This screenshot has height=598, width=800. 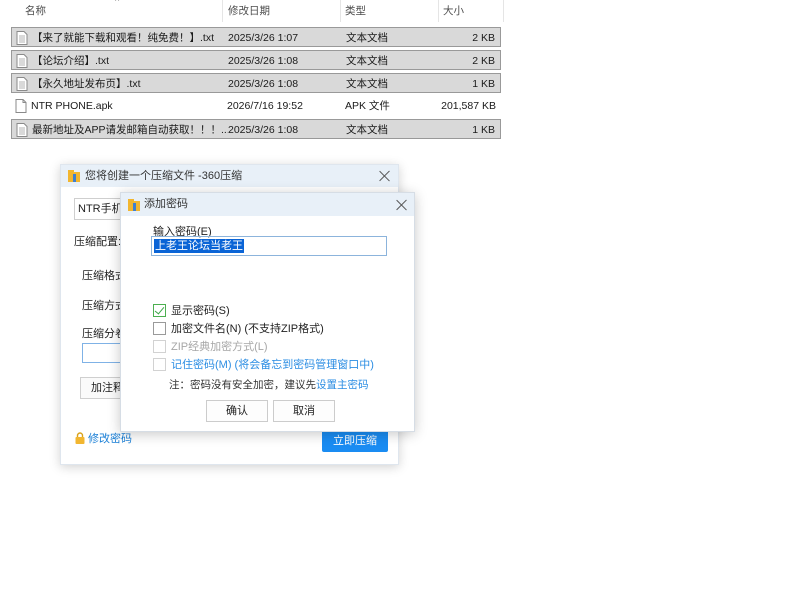 I want to click on file-row: 【论坛介绍】.txt 2025/3/26 1:08 文本文档 2 KB, so click(x=256, y=60).